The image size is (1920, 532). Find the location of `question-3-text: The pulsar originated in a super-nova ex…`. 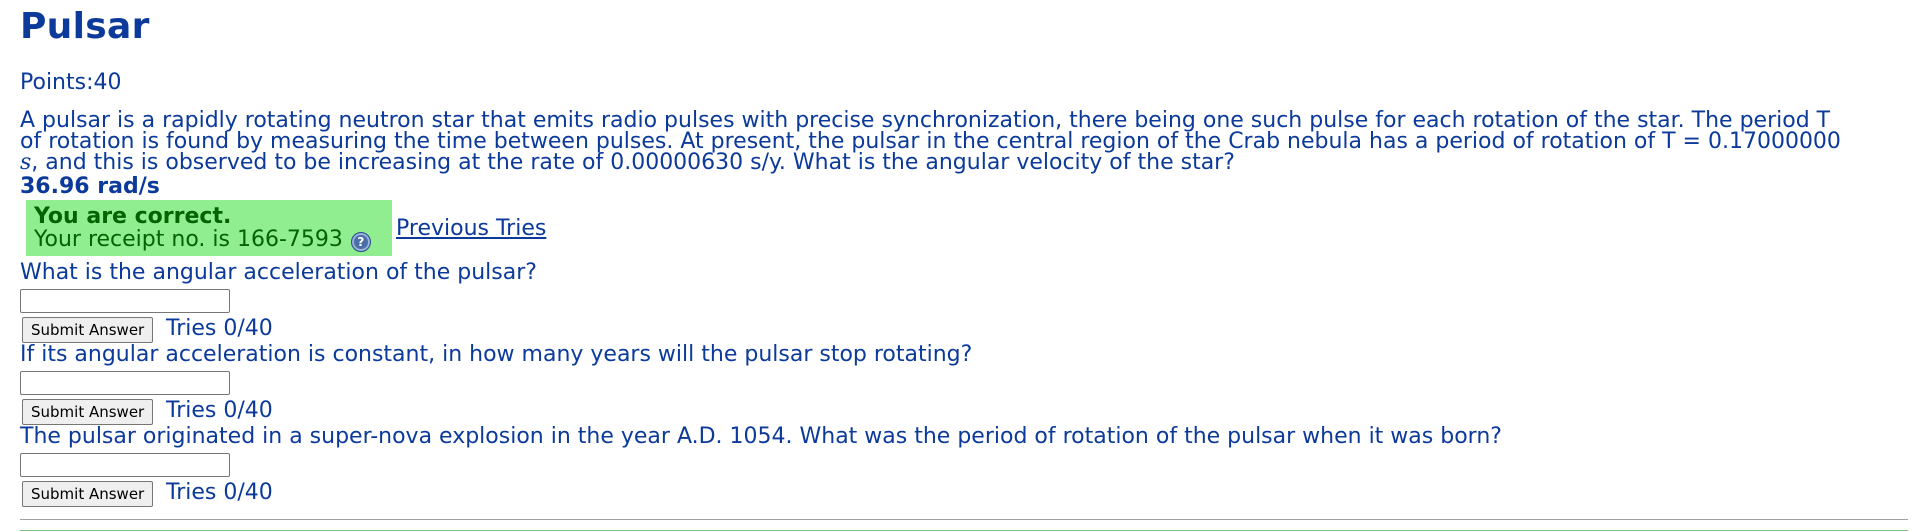

question-3-text: The pulsar originated in a super-nova ex… is located at coordinates (761, 436).